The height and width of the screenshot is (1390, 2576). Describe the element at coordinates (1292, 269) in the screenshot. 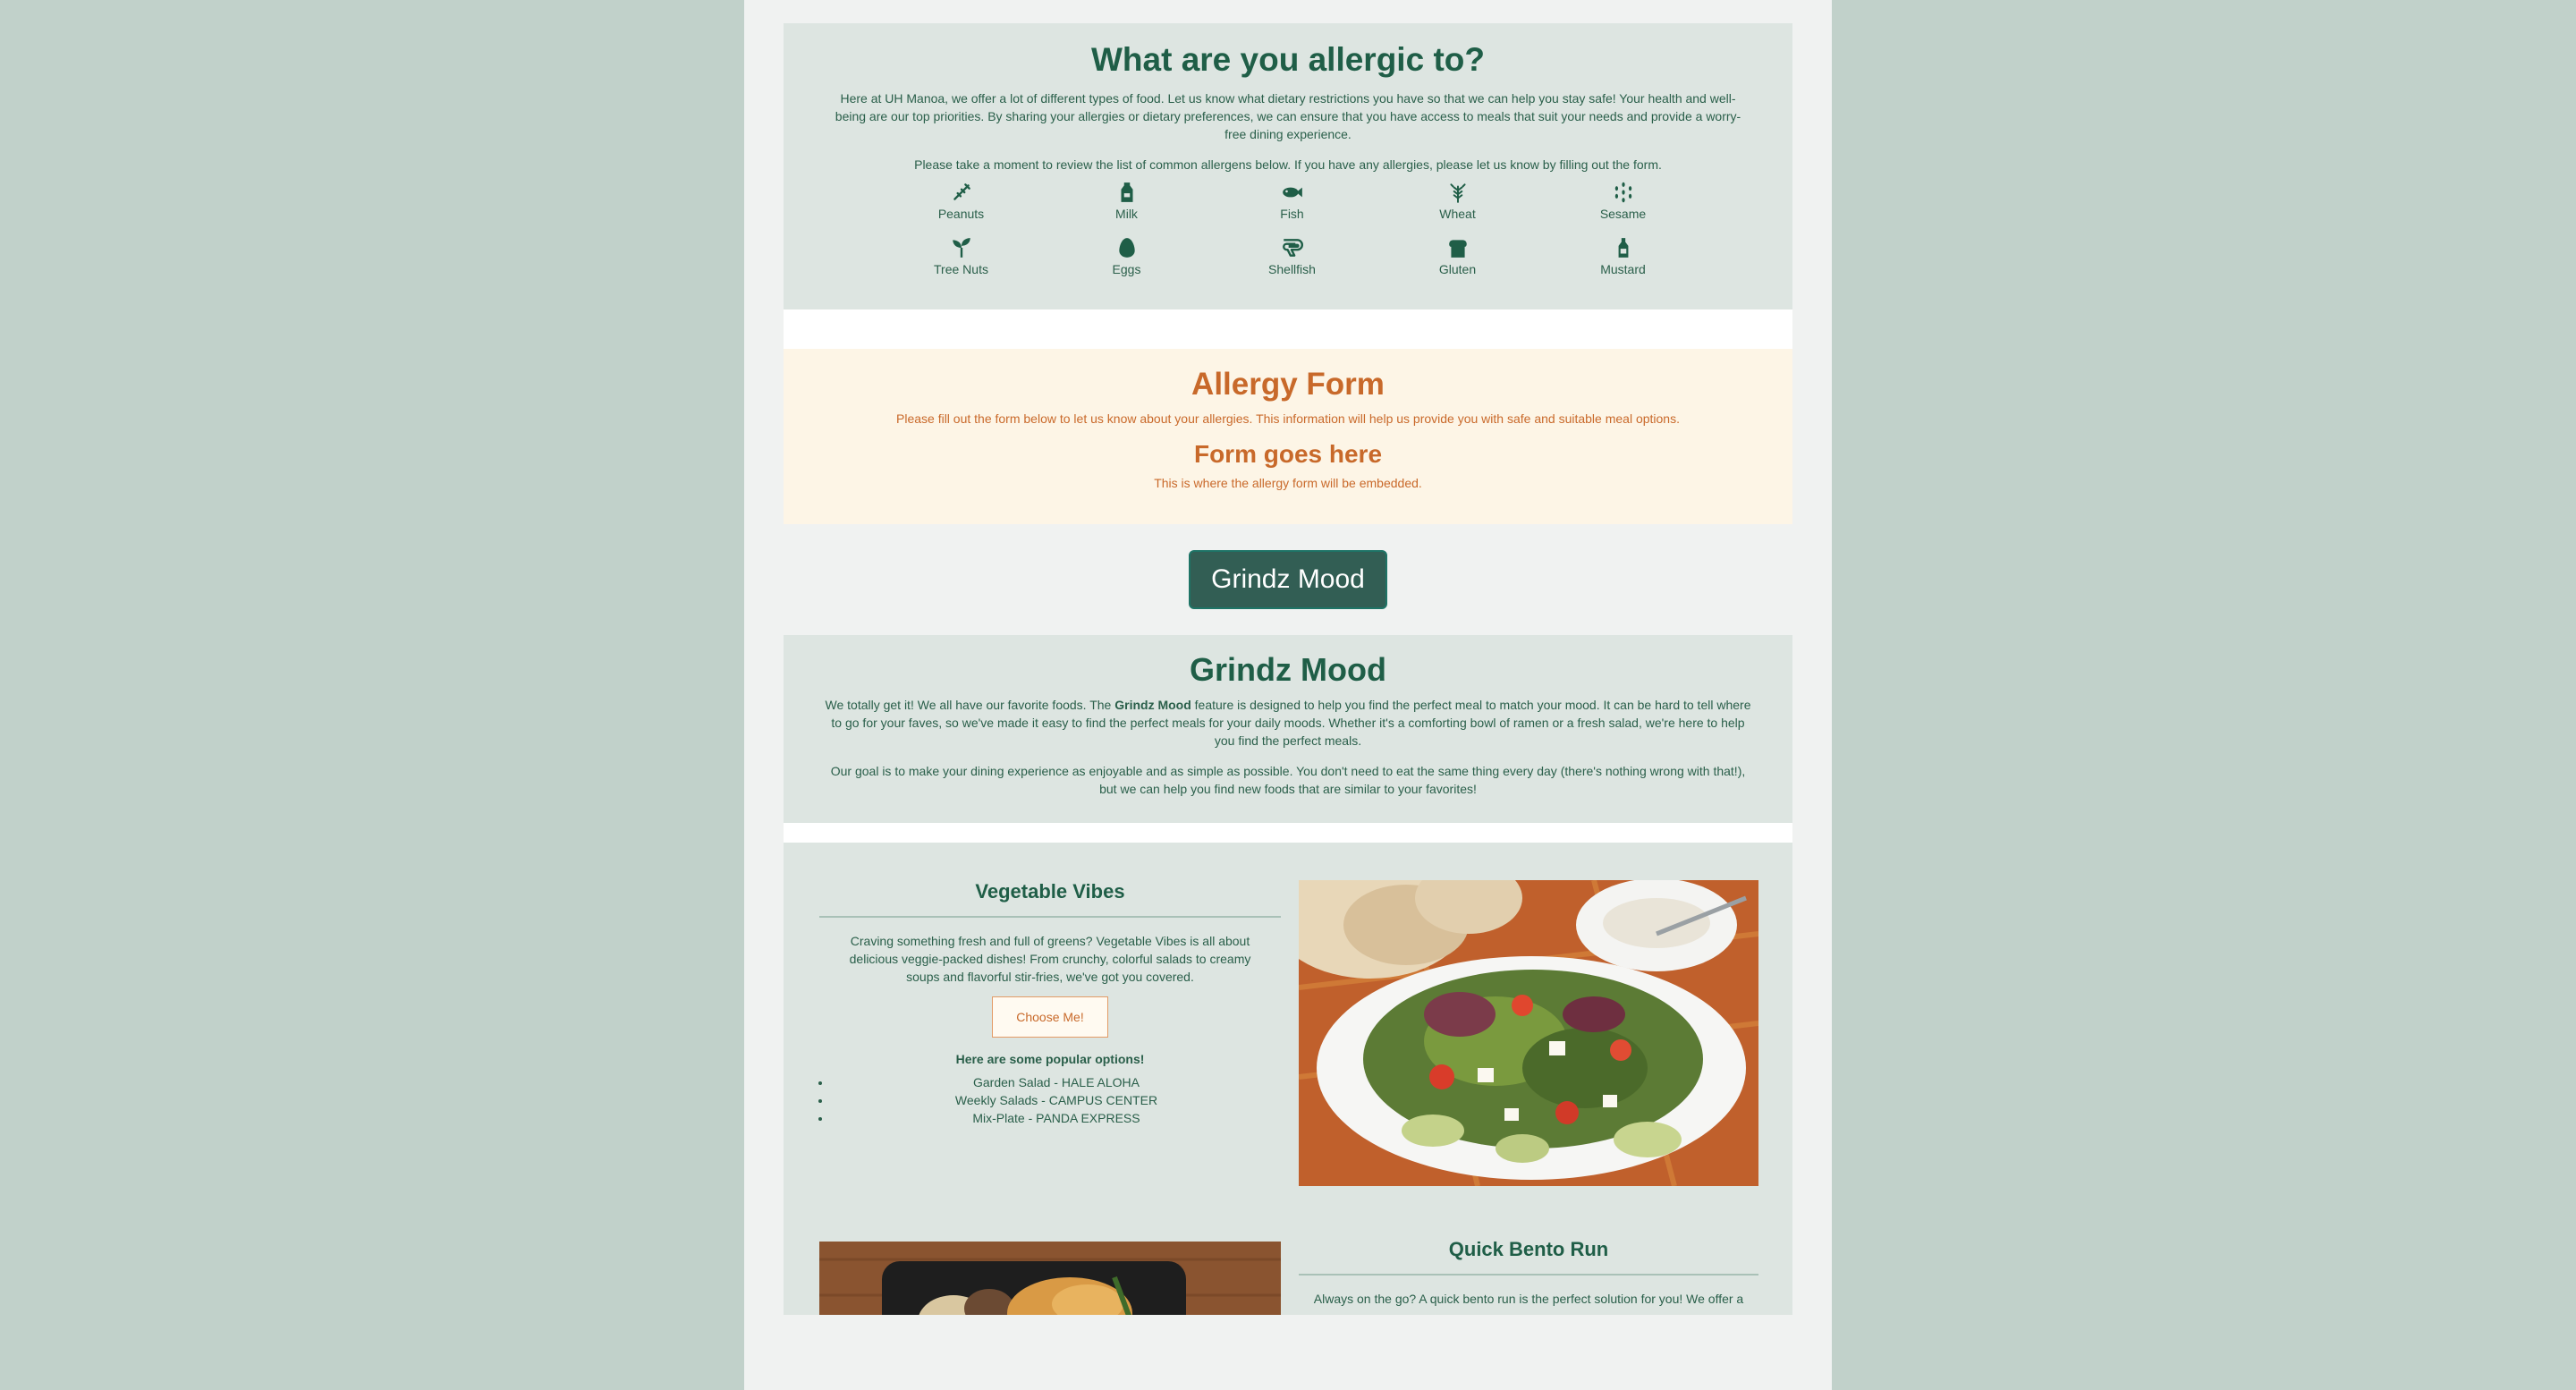

I see `allergen-label: Shellfish` at that location.